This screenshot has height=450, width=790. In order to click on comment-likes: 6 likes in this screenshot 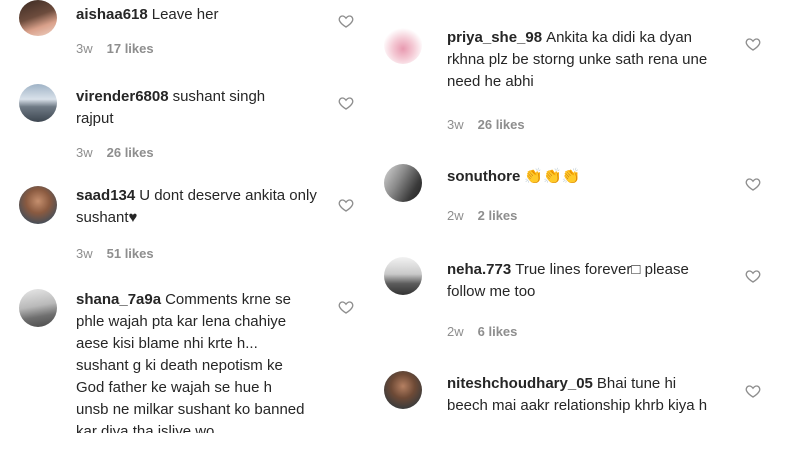, I will do `click(498, 331)`.